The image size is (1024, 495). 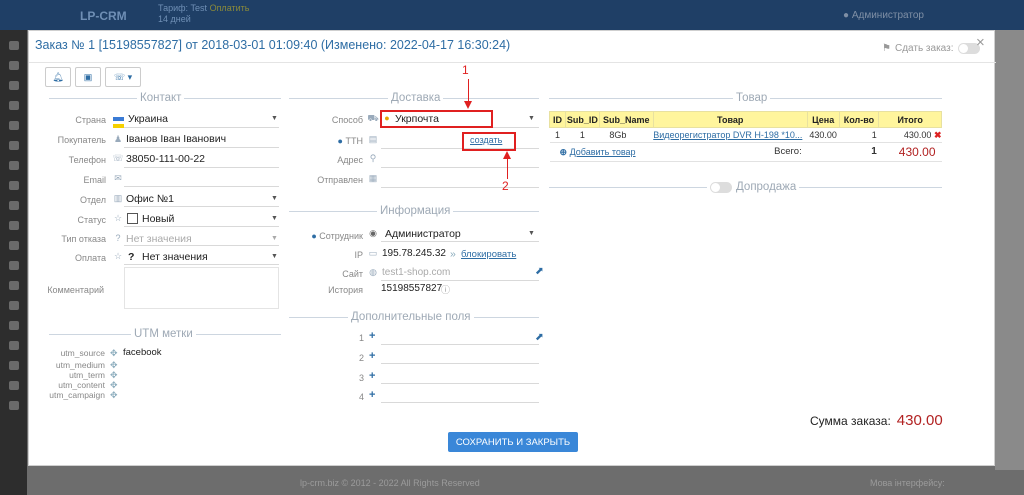 I want to click on window-icon: ▣, so click(x=88, y=76).